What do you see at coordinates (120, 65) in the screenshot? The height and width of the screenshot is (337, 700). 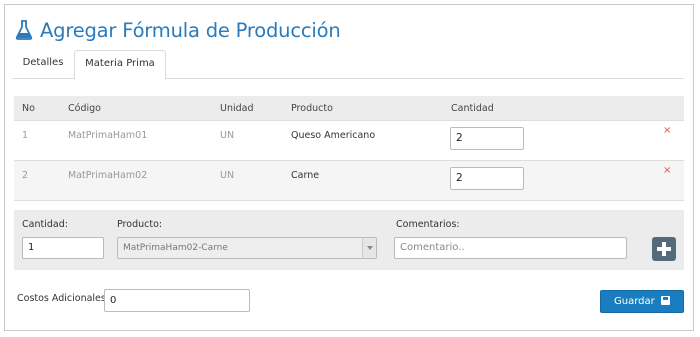 I see `tab-materia-prima: Materia Prima` at bounding box center [120, 65].